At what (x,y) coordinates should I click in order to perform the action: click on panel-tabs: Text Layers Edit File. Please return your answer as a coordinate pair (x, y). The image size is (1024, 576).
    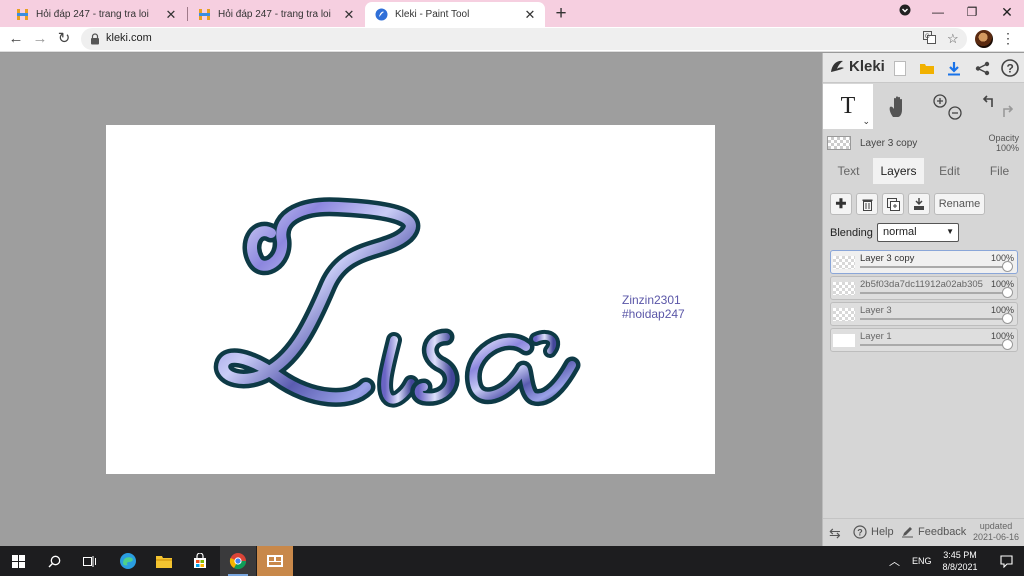
    Looking at the image, I should click on (923, 171).